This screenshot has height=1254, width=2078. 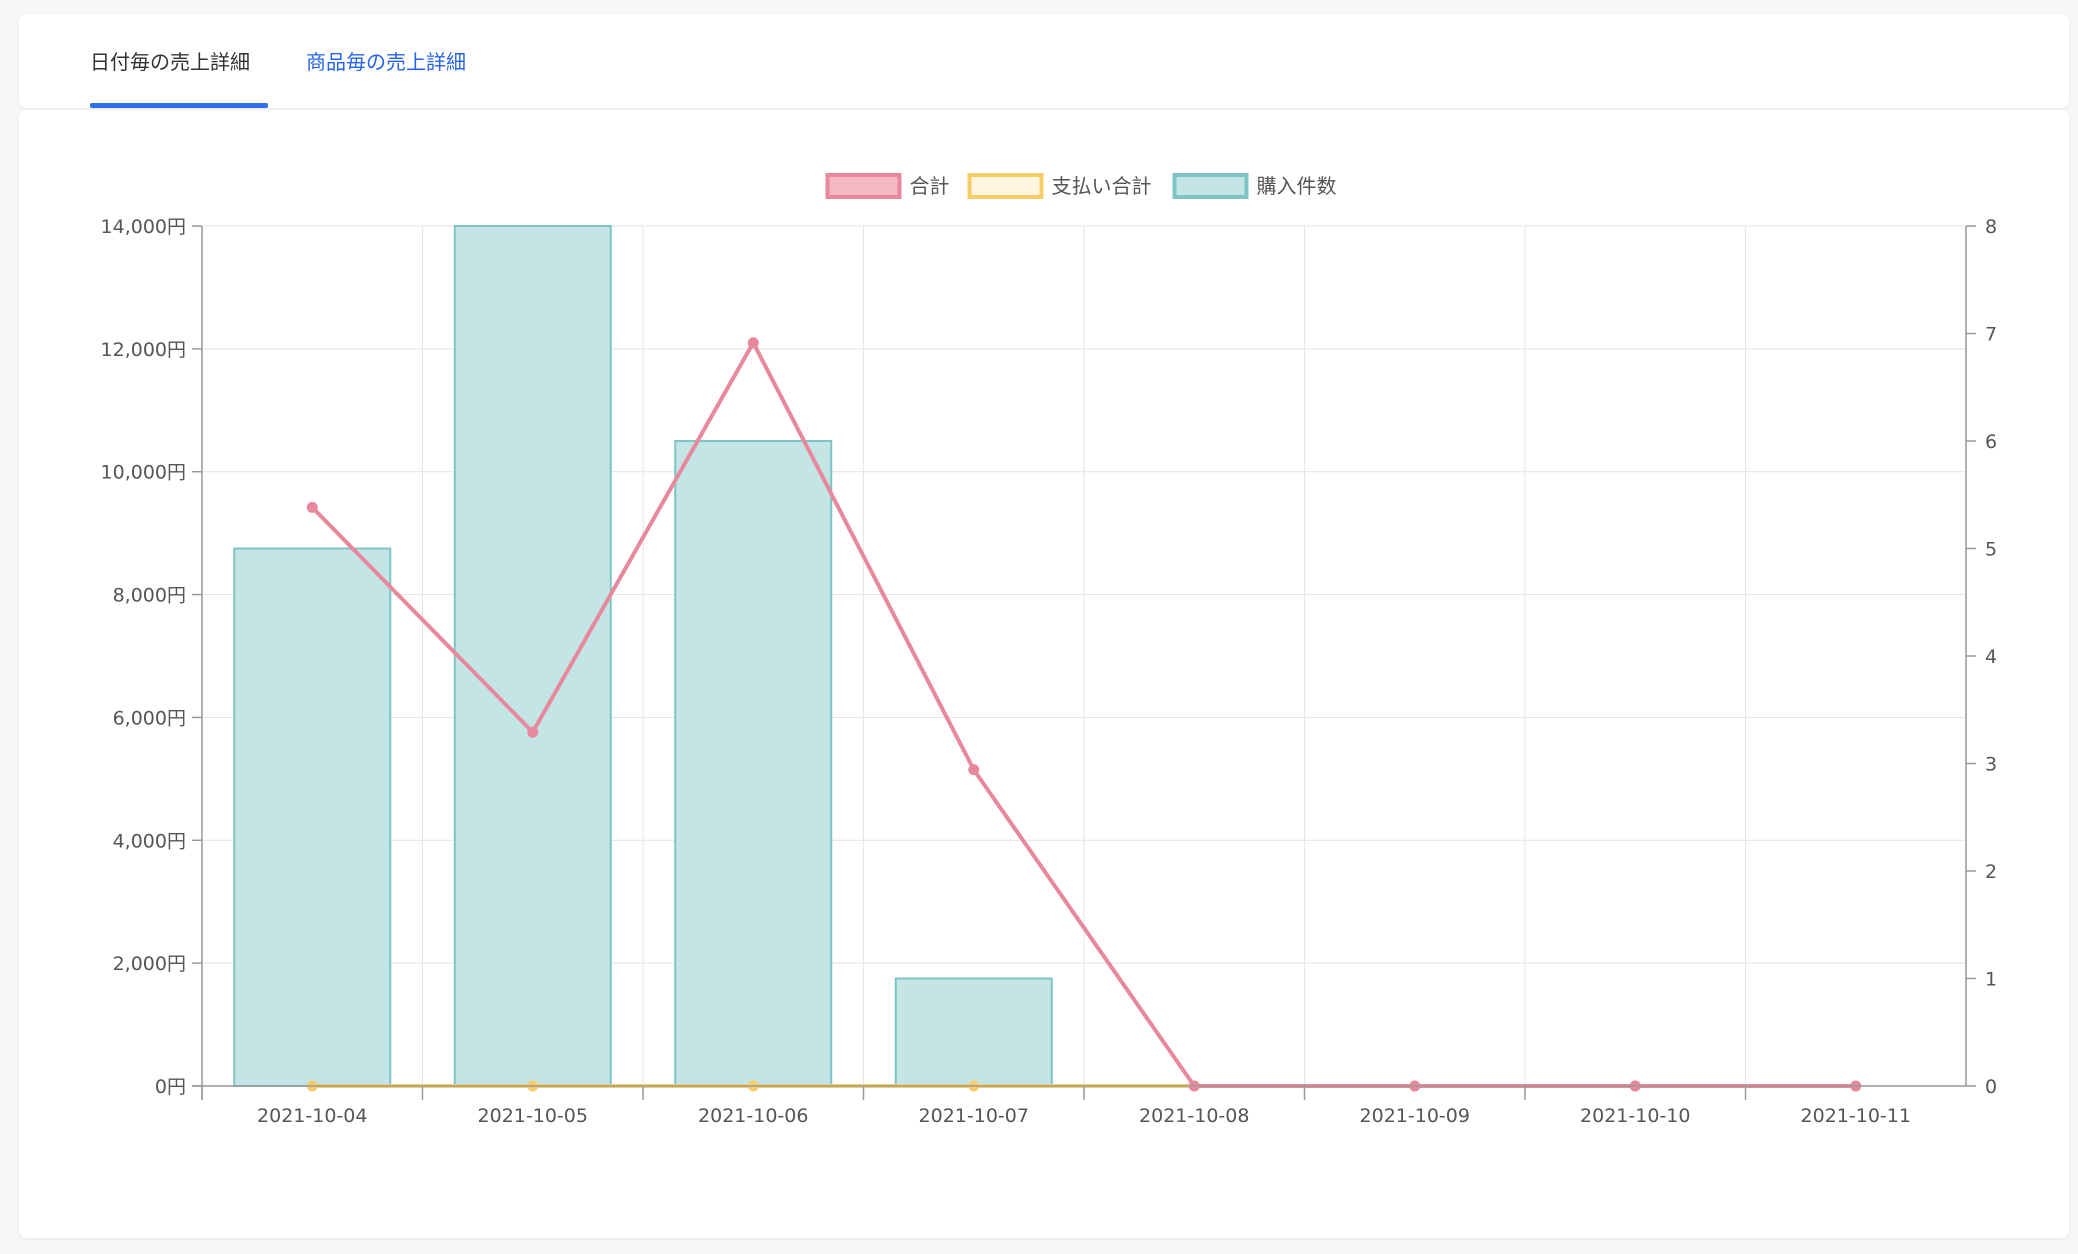 What do you see at coordinates (974, 1116) in the screenshot?
I see `x-tick-label: 2021-10-07` at bounding box center [974, 1116].